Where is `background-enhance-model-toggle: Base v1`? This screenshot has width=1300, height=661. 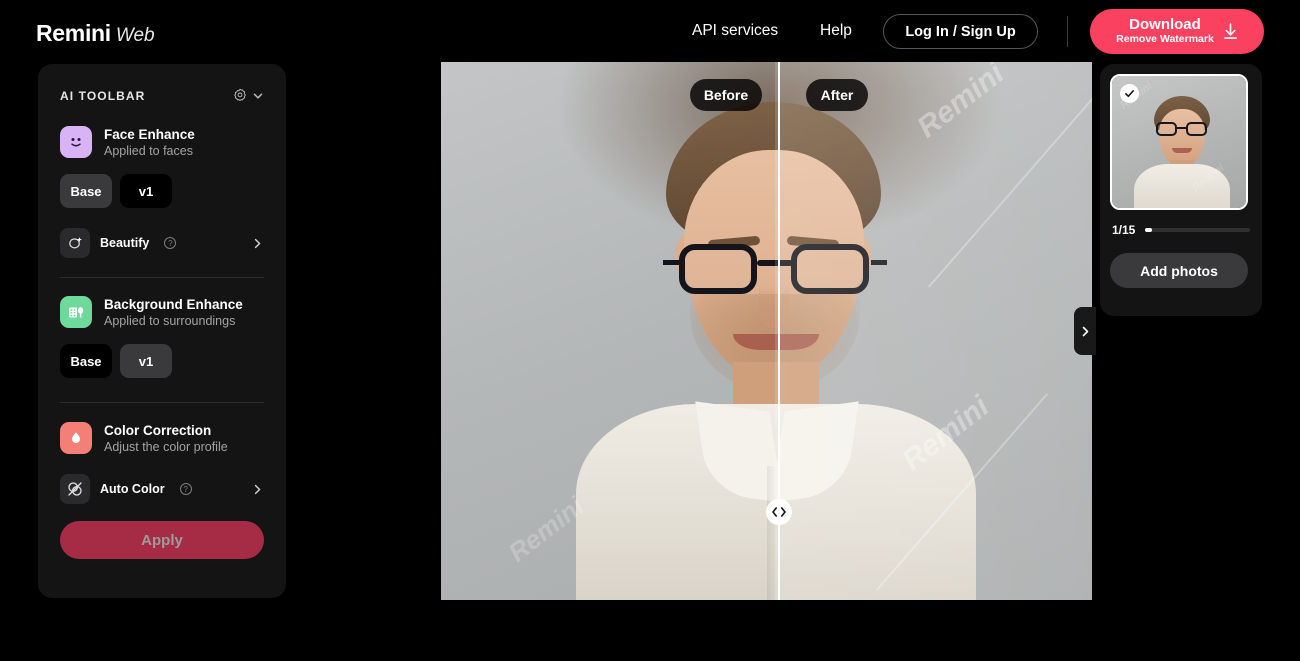
background-enhance-model-toggle: Base v1 is located at coordinates (162, 361).